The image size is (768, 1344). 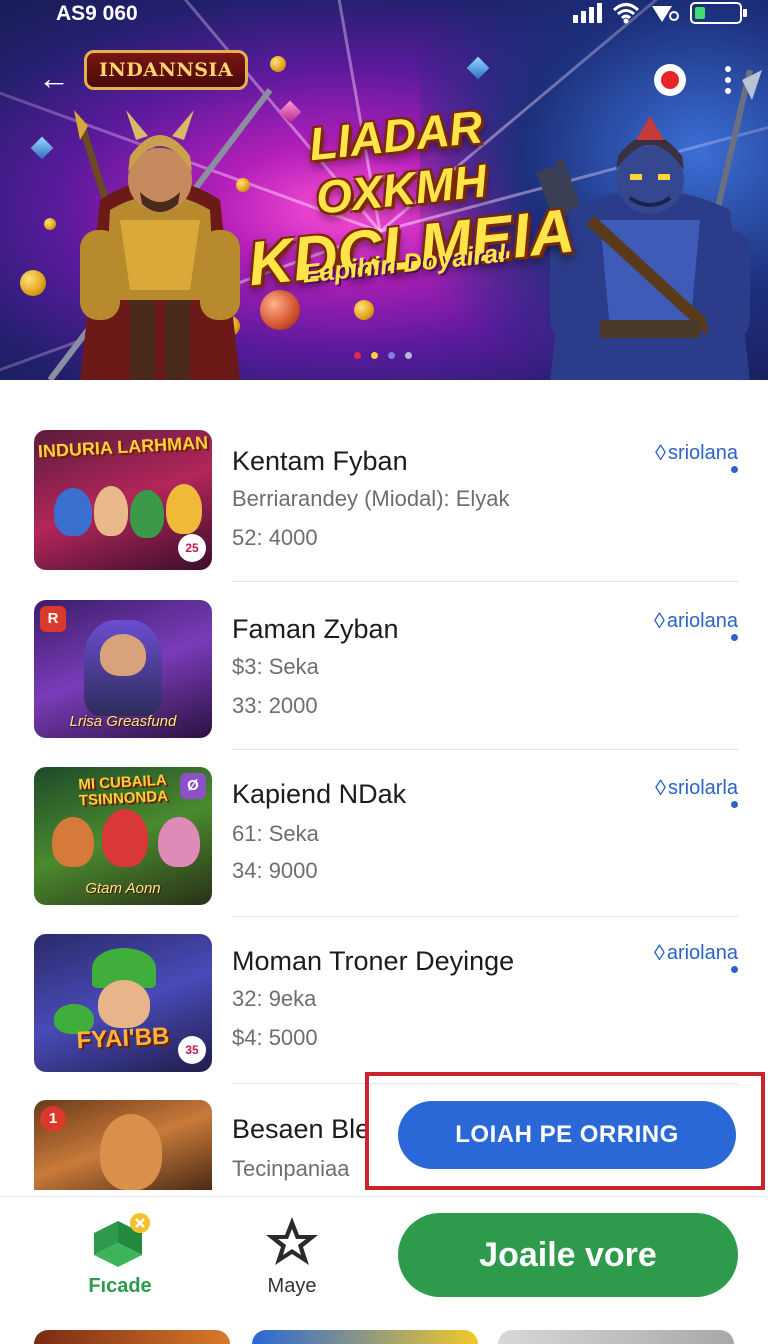 What do you see at coordinates (315, 629) in the screenshot?
I see `item-title: Faman Zyban` at bounding box center [315, 629].